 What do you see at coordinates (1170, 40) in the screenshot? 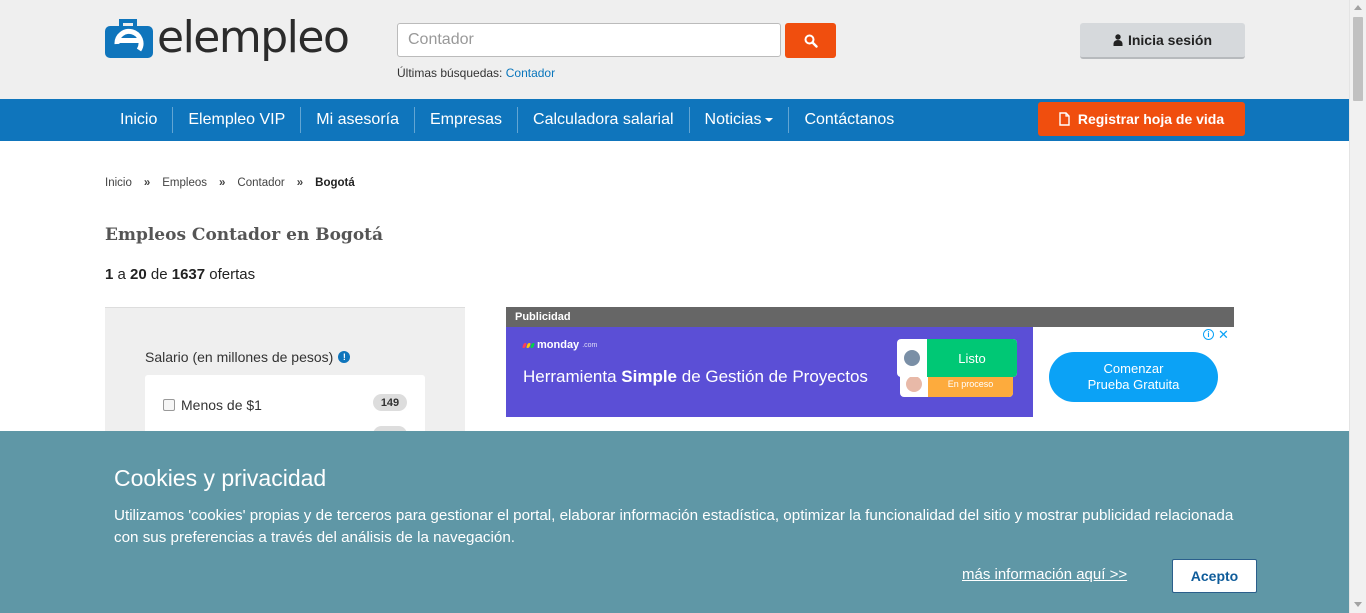
I see `login-label: Inicia sesión` at bounding box center [1170, 40].